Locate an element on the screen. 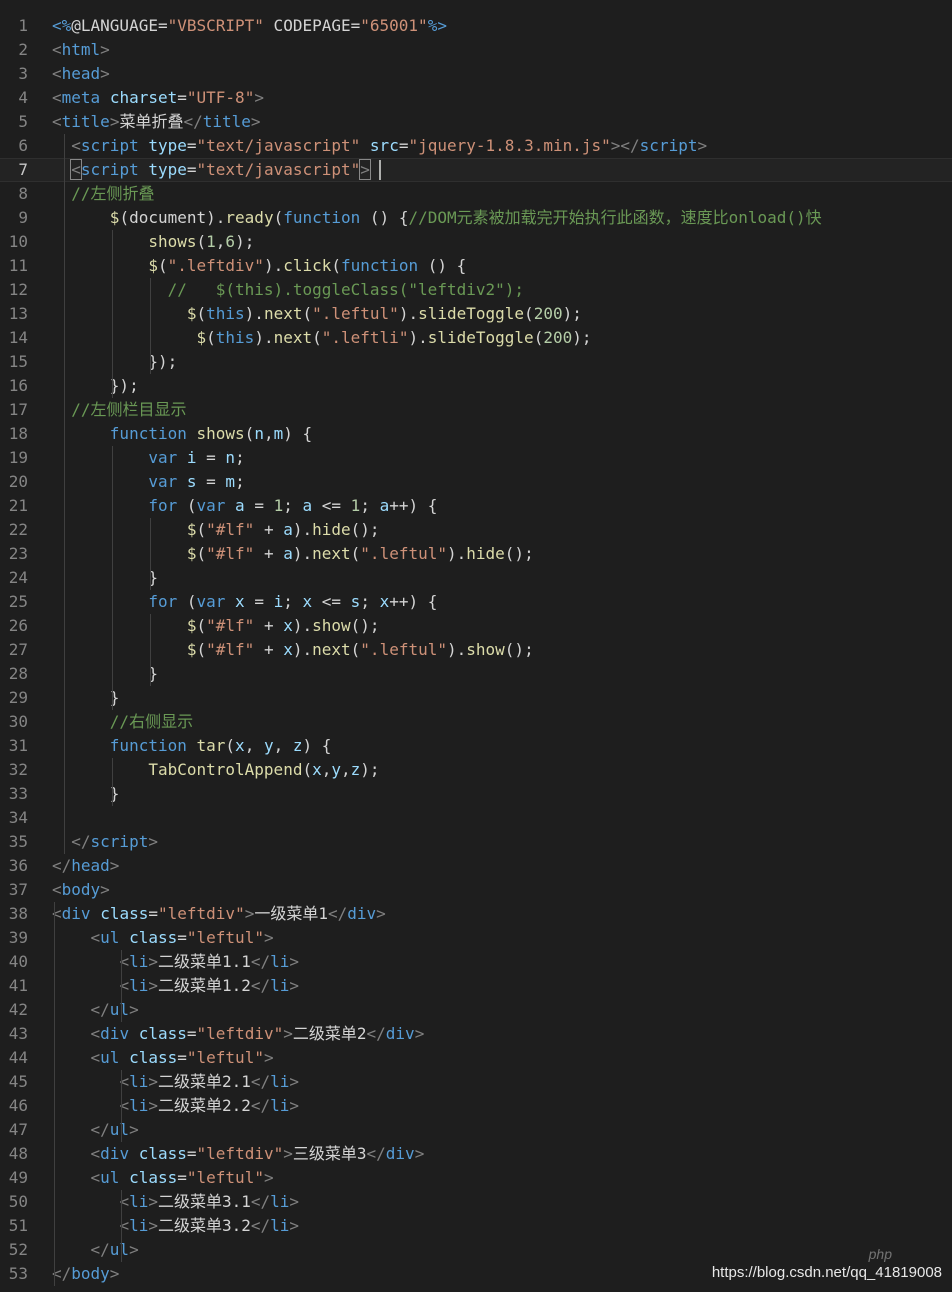 Image resolution: width=952 pixels, height=1292 pixels. code-line: 27 $("#lf" + x).next(".leftul").show(); is located at coordinates (476, 650).